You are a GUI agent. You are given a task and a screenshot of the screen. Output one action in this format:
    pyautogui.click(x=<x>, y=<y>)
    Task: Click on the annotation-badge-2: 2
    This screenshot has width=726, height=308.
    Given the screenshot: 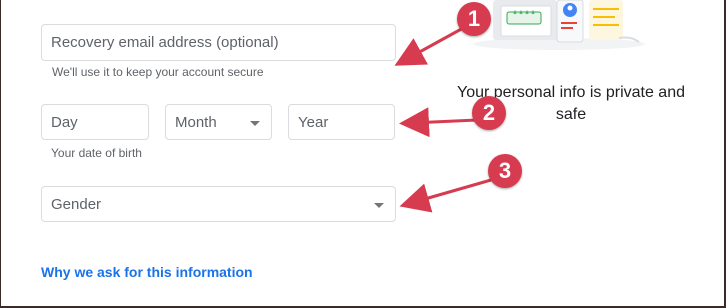 What is the action you would take?
    pyautogui.click(x=489, y=113)
    